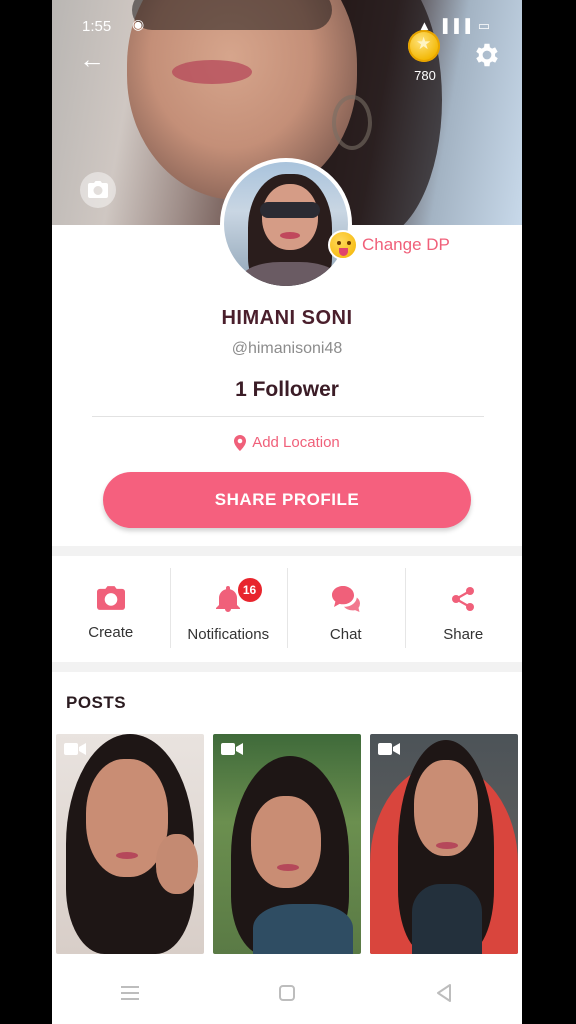 Image resolution: width=576 pixels, height=1024 pixels. What do you see at coordinates (287, 318) in the screenshot?
I see `profile-name: HIMANI SONI` at bounding box center [287, 318].